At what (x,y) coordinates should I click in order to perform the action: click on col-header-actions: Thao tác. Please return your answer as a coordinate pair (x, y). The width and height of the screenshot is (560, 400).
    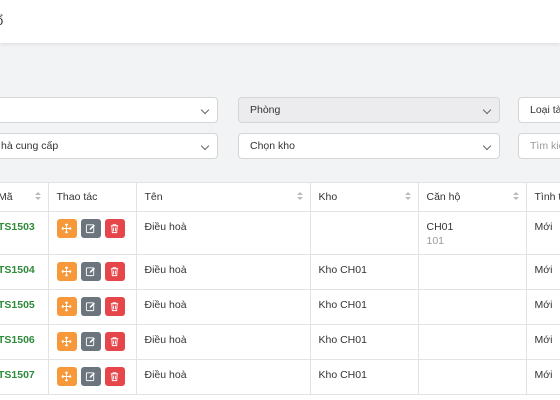
    Looking at the image, I should click on (92, 197).